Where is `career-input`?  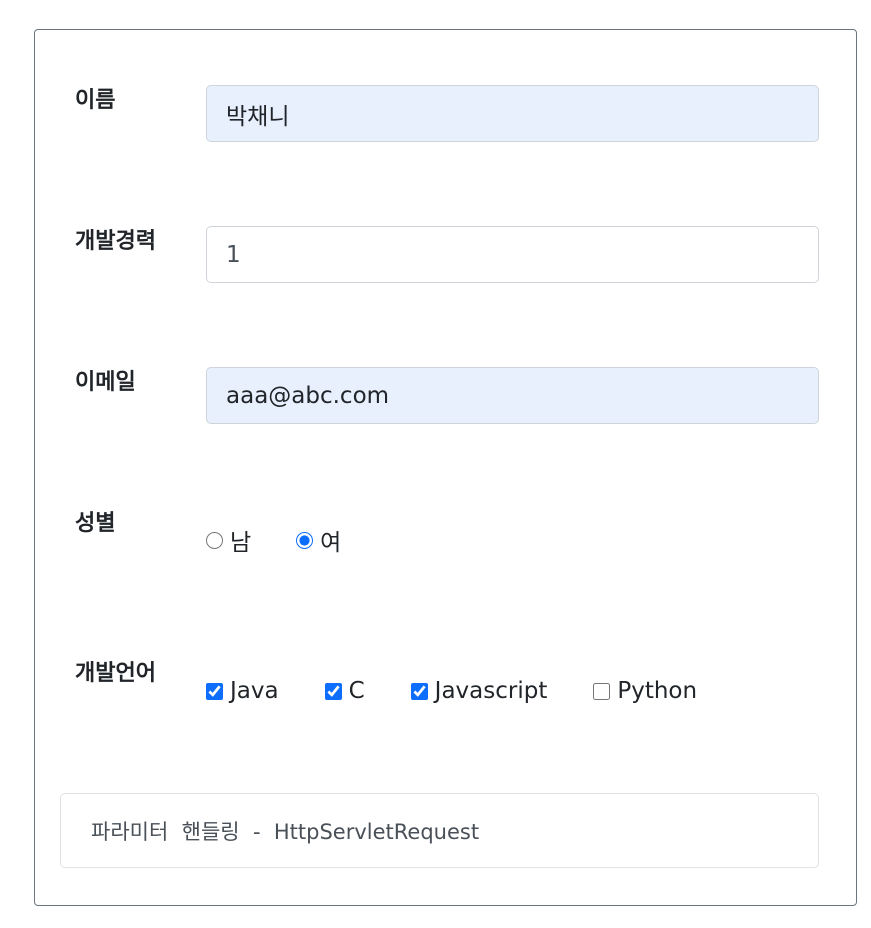
career-input is located at coordinates (512, 254).